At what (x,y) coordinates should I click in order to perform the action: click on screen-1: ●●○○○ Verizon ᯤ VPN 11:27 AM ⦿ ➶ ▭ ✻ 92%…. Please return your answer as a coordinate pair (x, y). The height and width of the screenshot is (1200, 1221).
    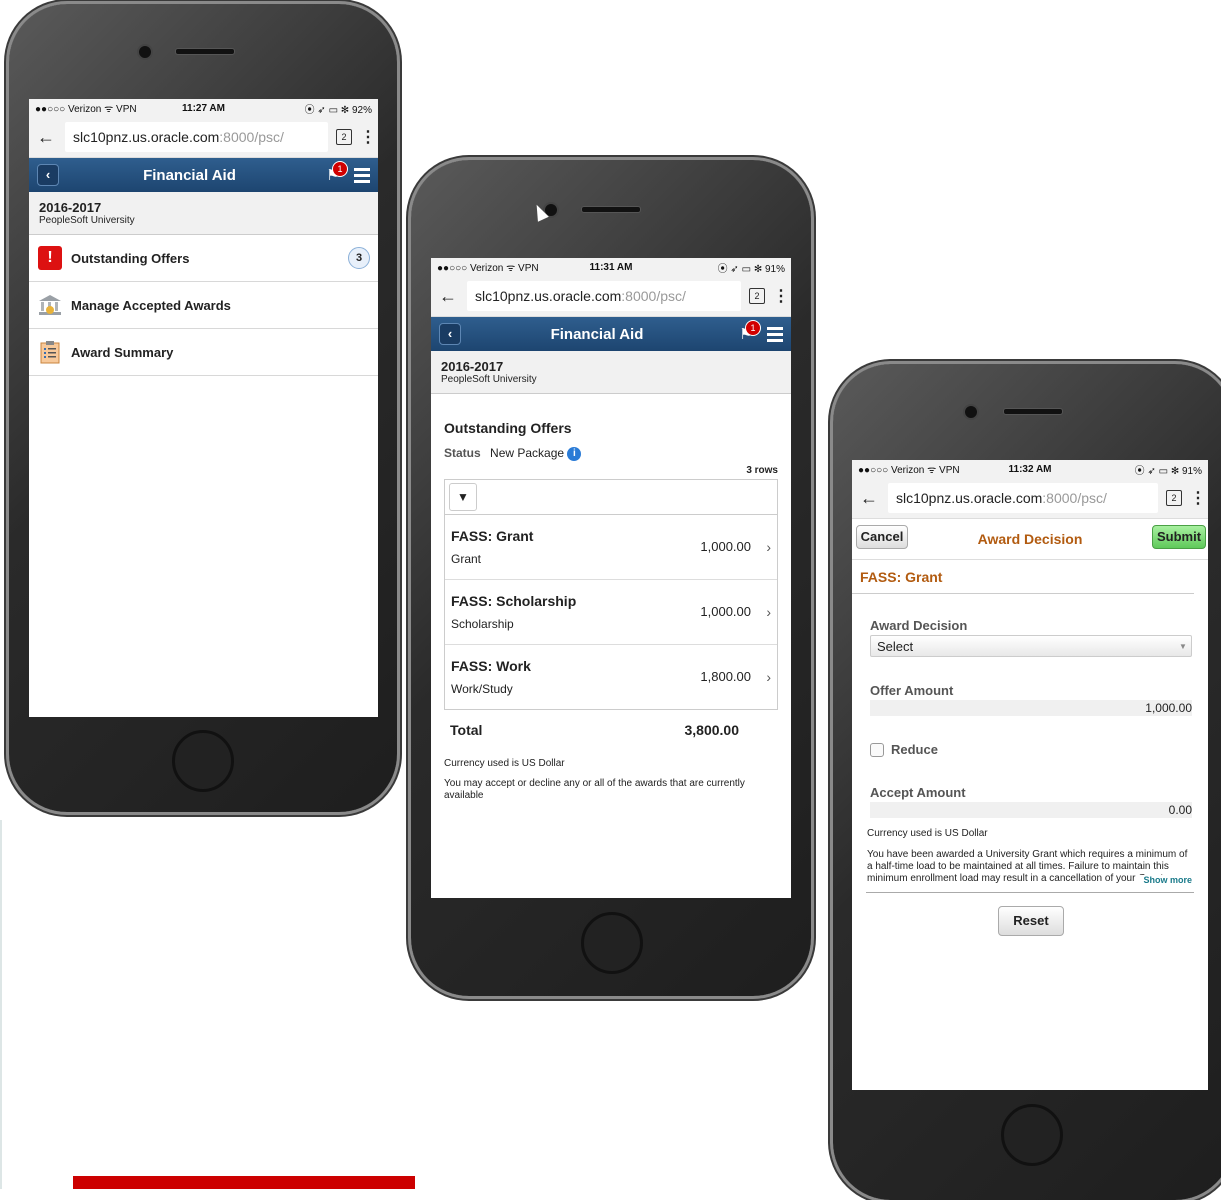
    Looking at the image, I should click on (203, 408).